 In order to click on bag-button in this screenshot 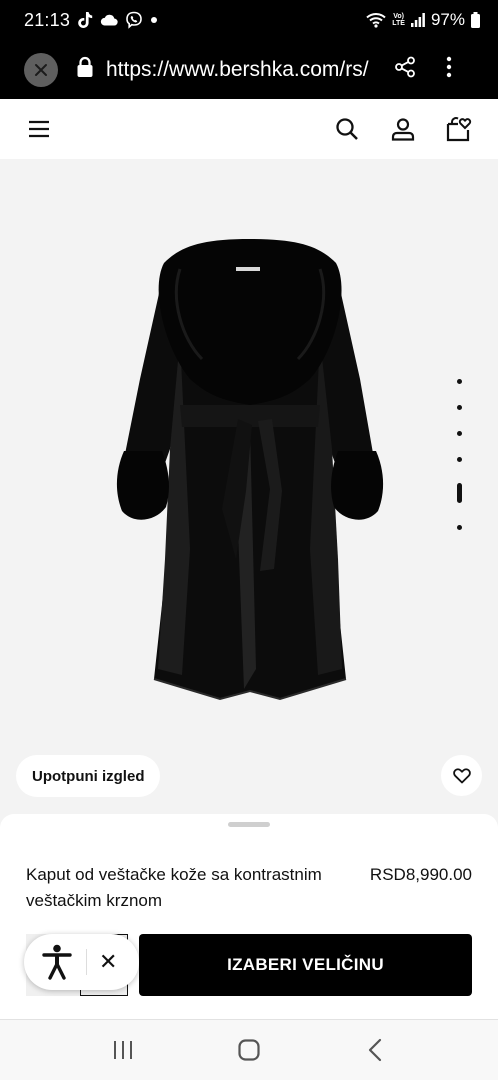, I will do `click(459, 129)`.